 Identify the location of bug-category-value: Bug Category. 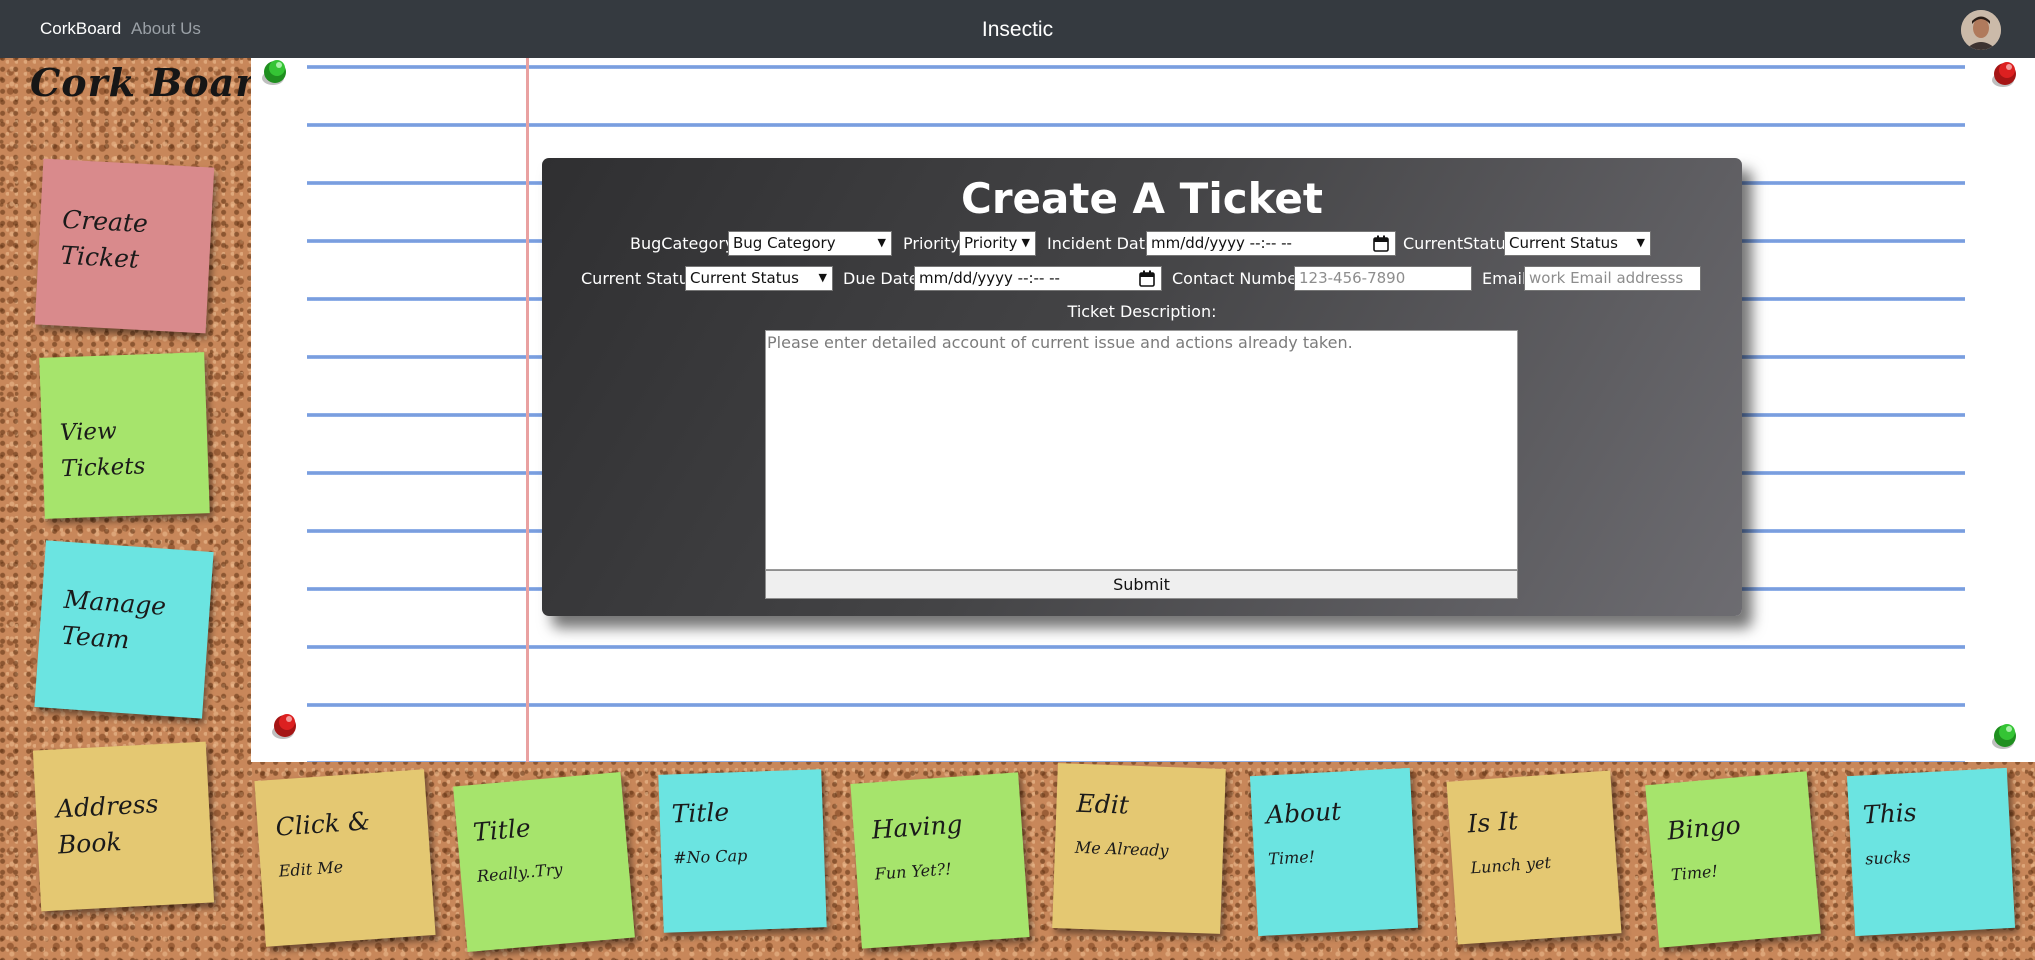
(784, 243).